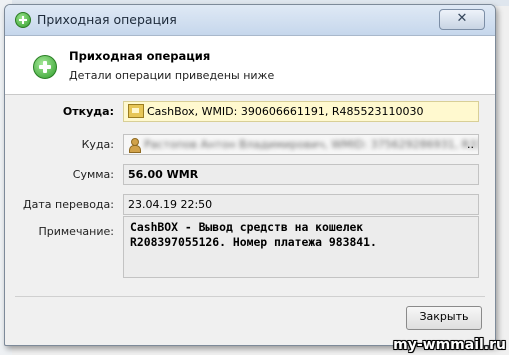 The width and height of the screenshot is (509, 355). What do you see at coordinates (140, 56) in the screenshot?
I see `header-title: Приходная операция` at bounding box center [140, 56].